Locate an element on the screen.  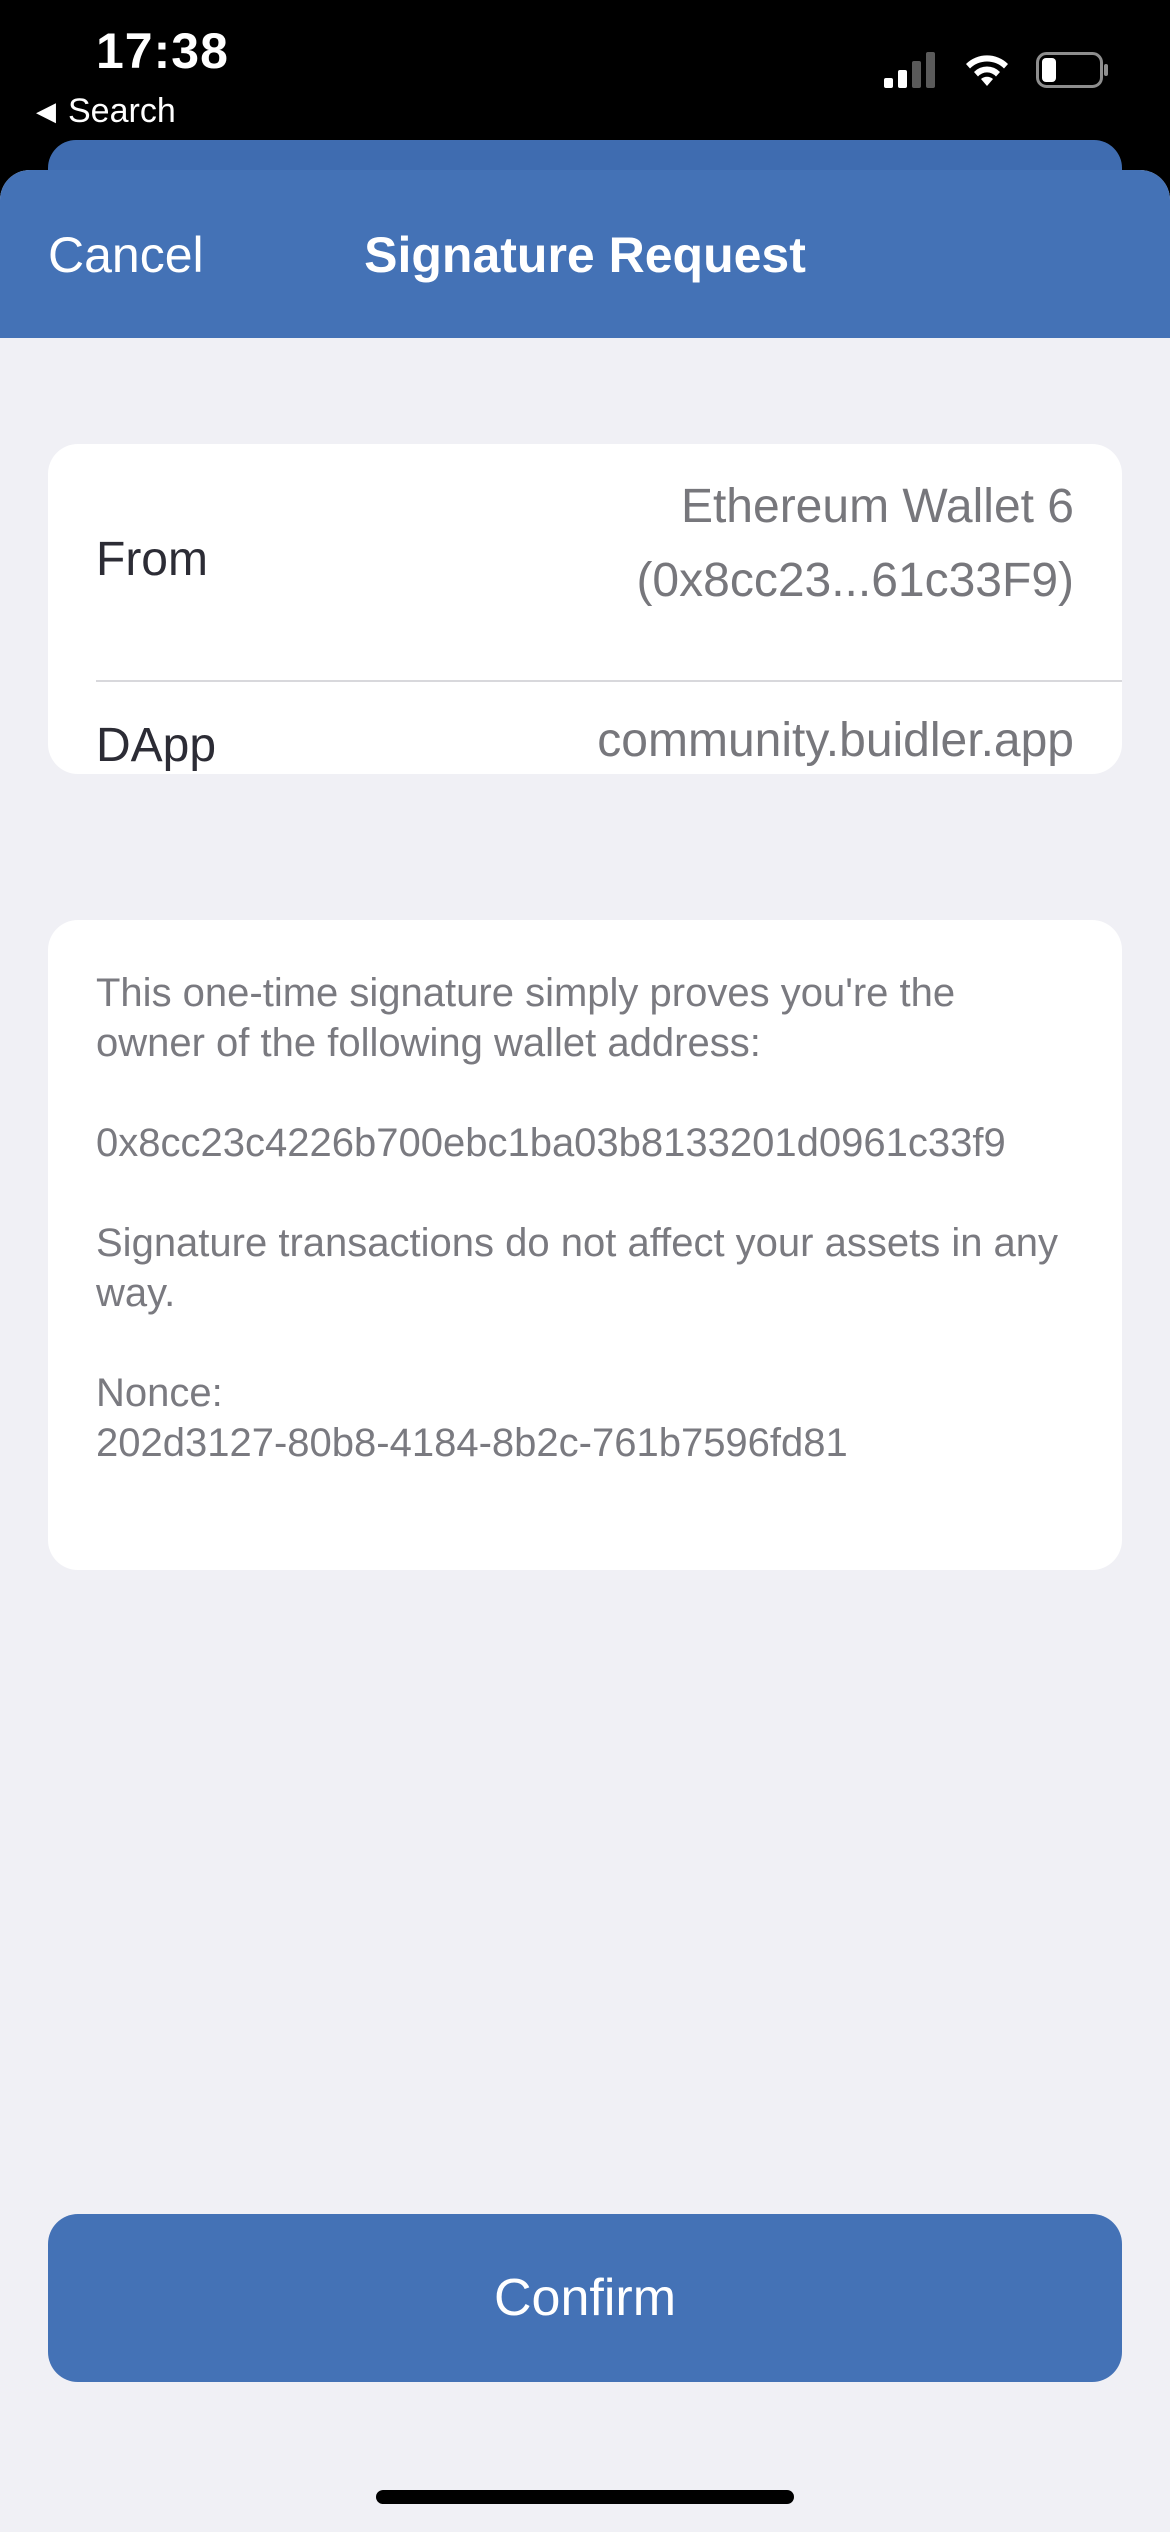
status-bar: 17:38 ◀ Search is located at coordinates (585, 70).